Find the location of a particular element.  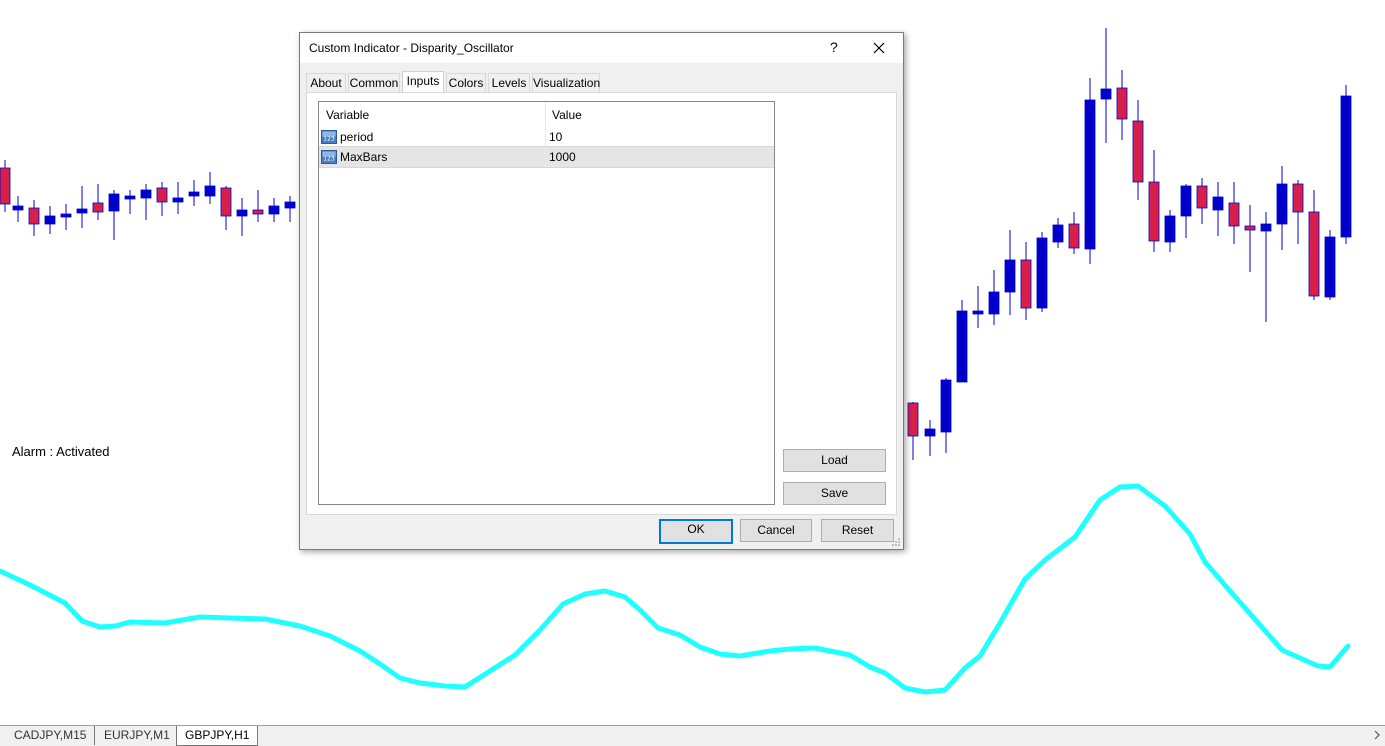

save-button: Save is located at coordinates (834, 493).